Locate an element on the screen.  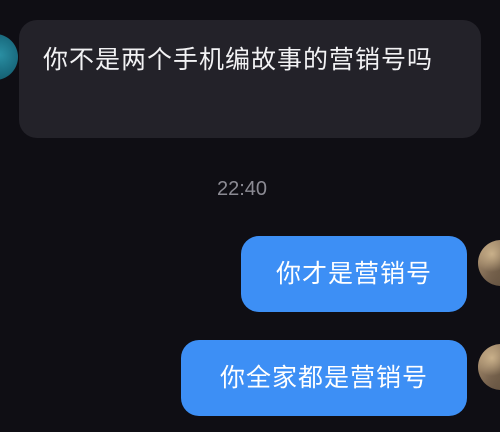
outgoing-message-text: 你全家都是营销号 is located at coordinates (323, 377).